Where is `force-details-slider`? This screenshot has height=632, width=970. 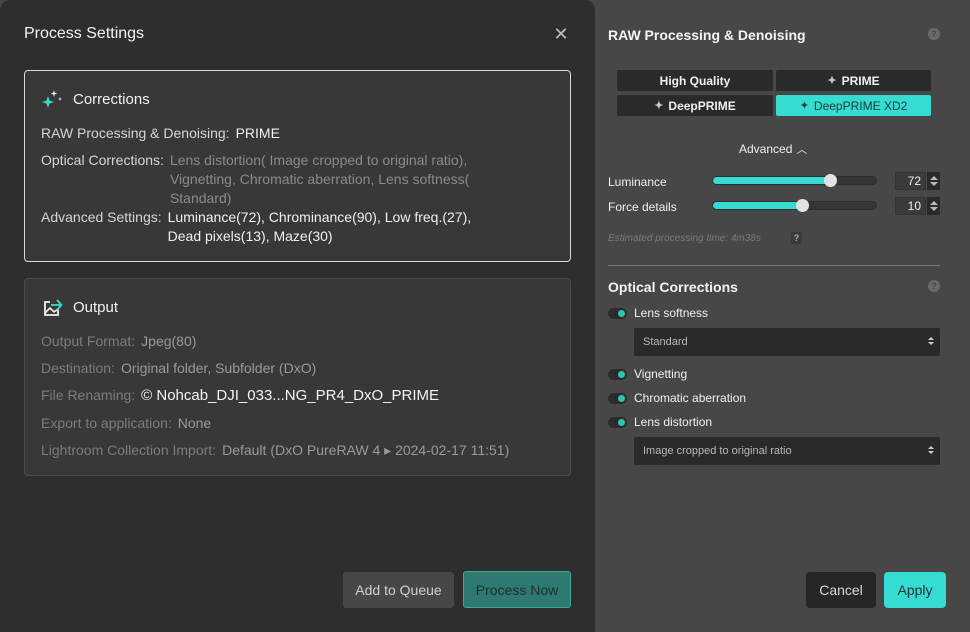
force-details-slider is located at coordinates (794, 205).